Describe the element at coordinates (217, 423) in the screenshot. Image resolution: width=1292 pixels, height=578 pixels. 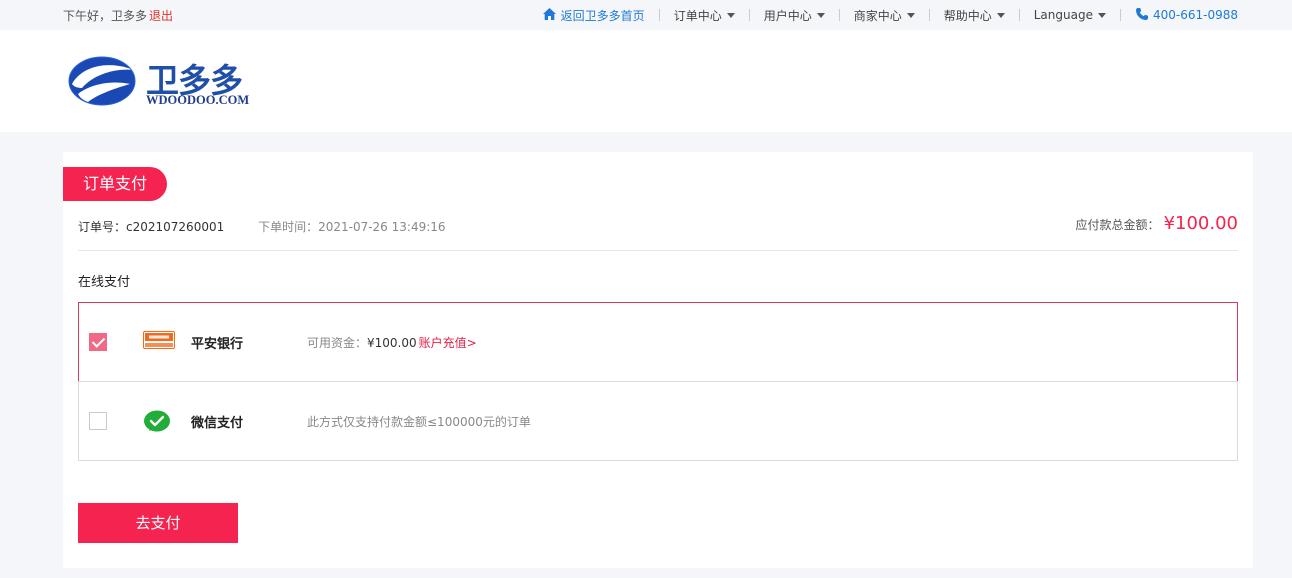
I see `payment-method-name: 微信支付` at that location.